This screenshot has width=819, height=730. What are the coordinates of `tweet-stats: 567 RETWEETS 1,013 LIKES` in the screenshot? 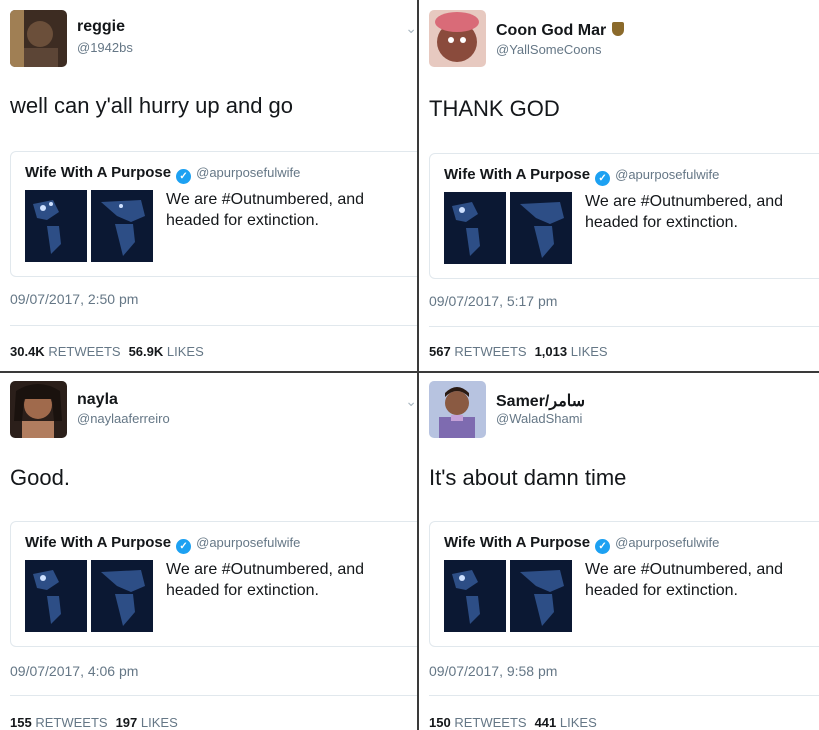 It's located at (518, 351).